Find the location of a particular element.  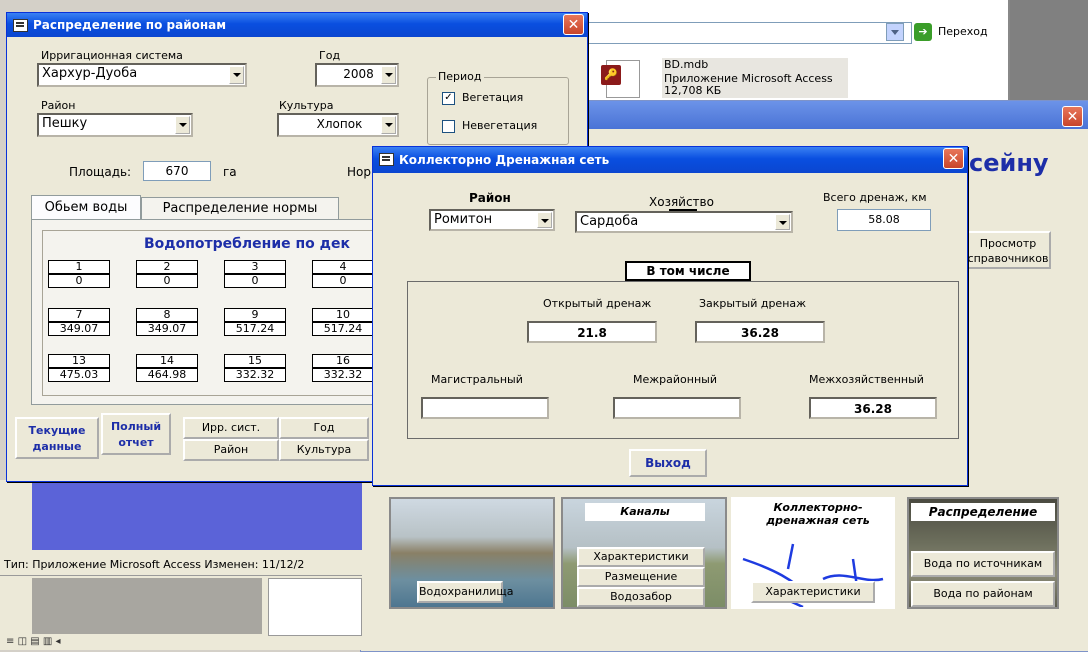

grid-head: 4 is located at coordinates (343, 267).